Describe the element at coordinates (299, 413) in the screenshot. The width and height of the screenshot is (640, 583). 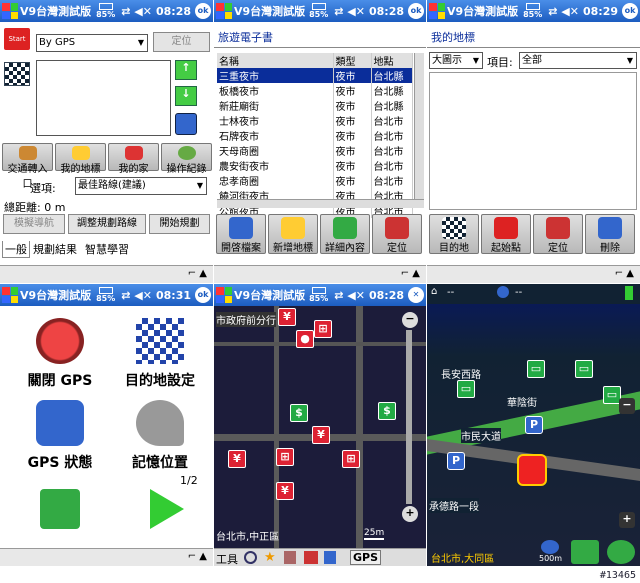
I see `bank-icon: $` at that location.